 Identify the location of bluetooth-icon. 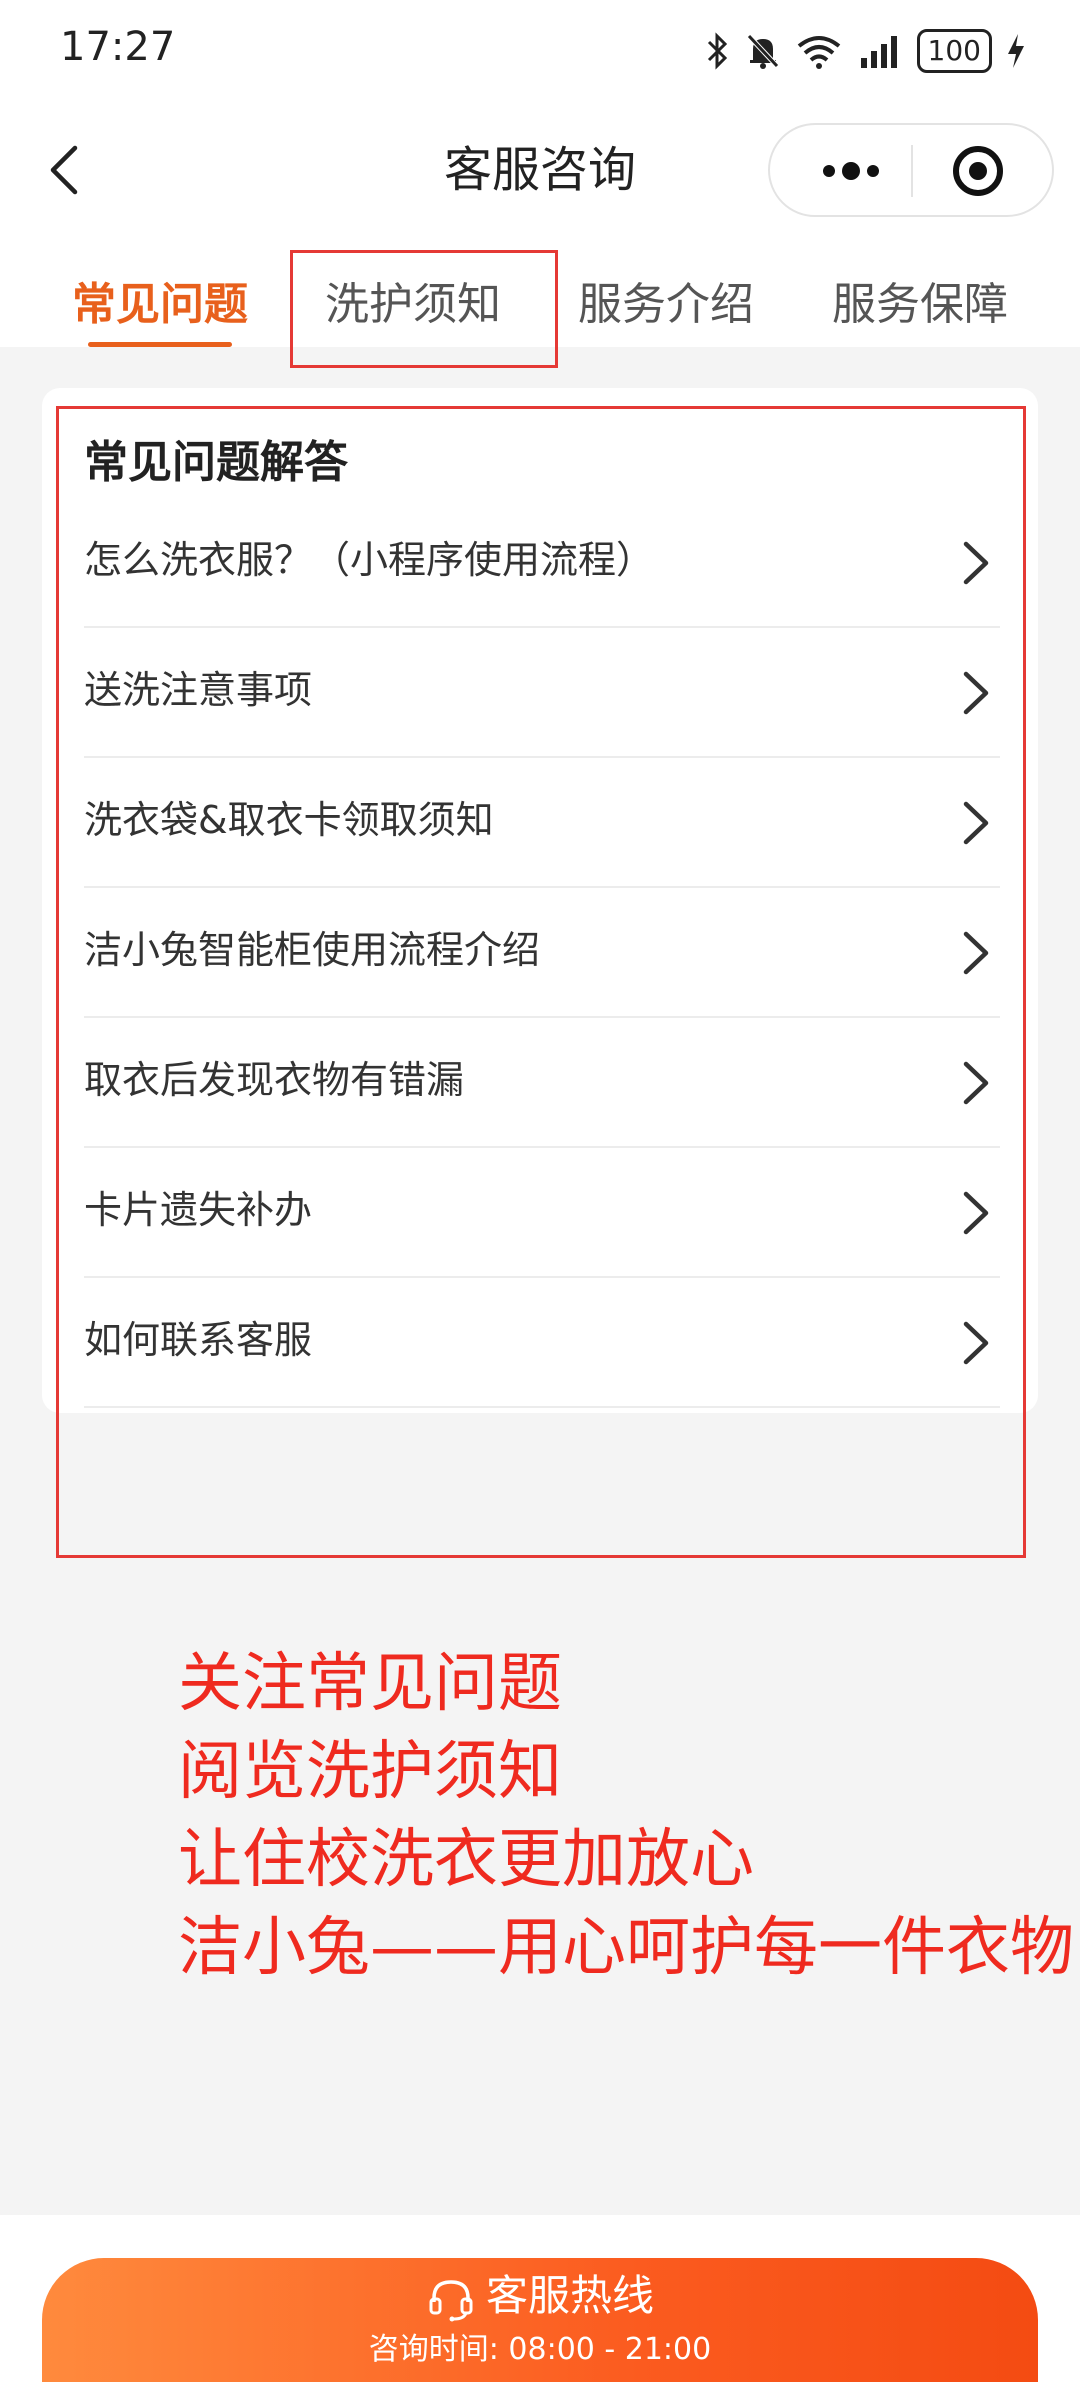
(717, 51).